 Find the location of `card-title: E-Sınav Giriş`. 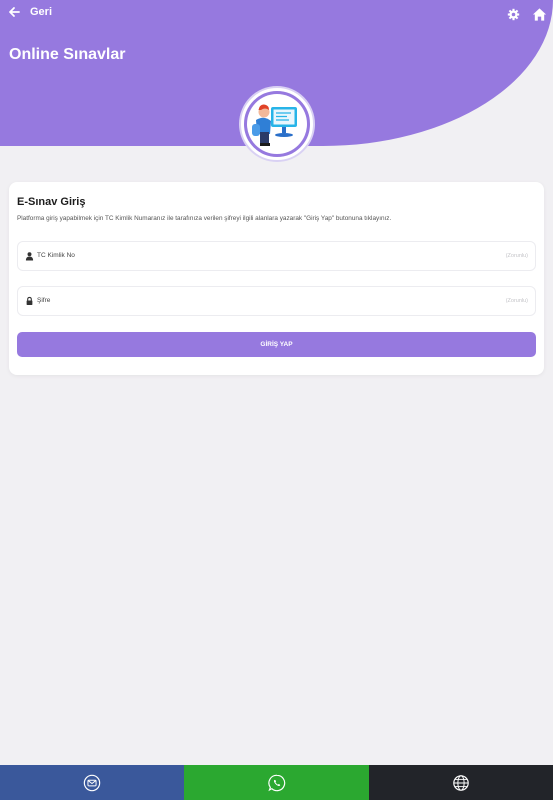

card-title: E-Sınav Giriş is located at coordinates (51, 202).